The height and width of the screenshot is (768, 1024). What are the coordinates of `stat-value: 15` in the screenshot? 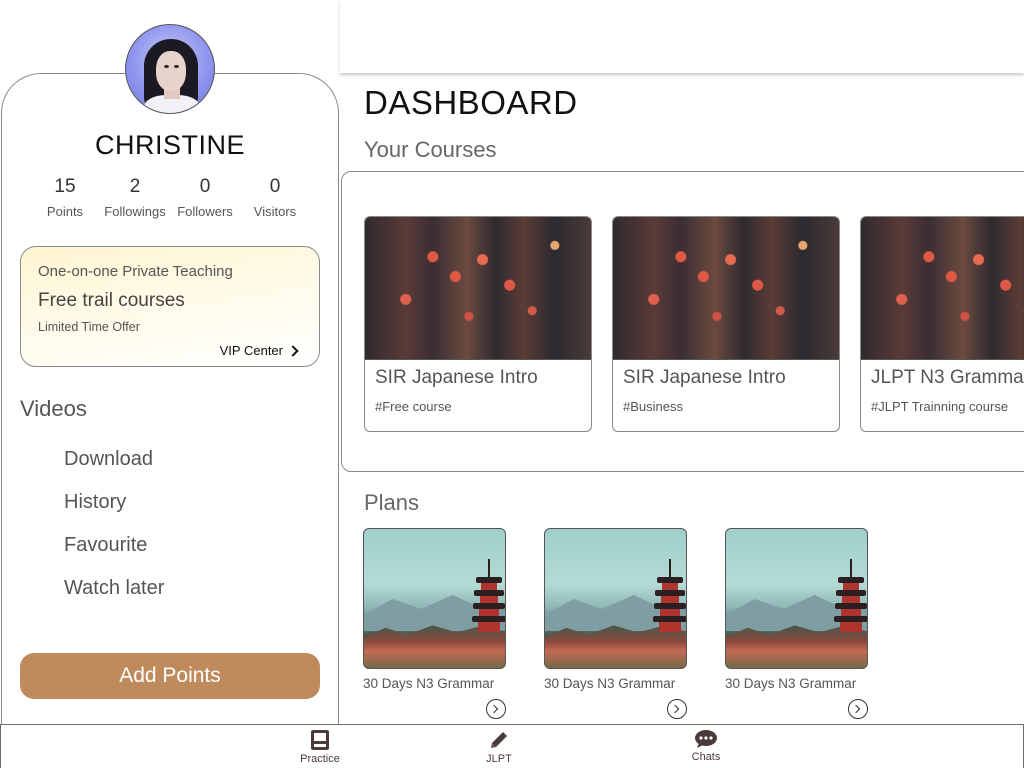 It's located at (65, 186).